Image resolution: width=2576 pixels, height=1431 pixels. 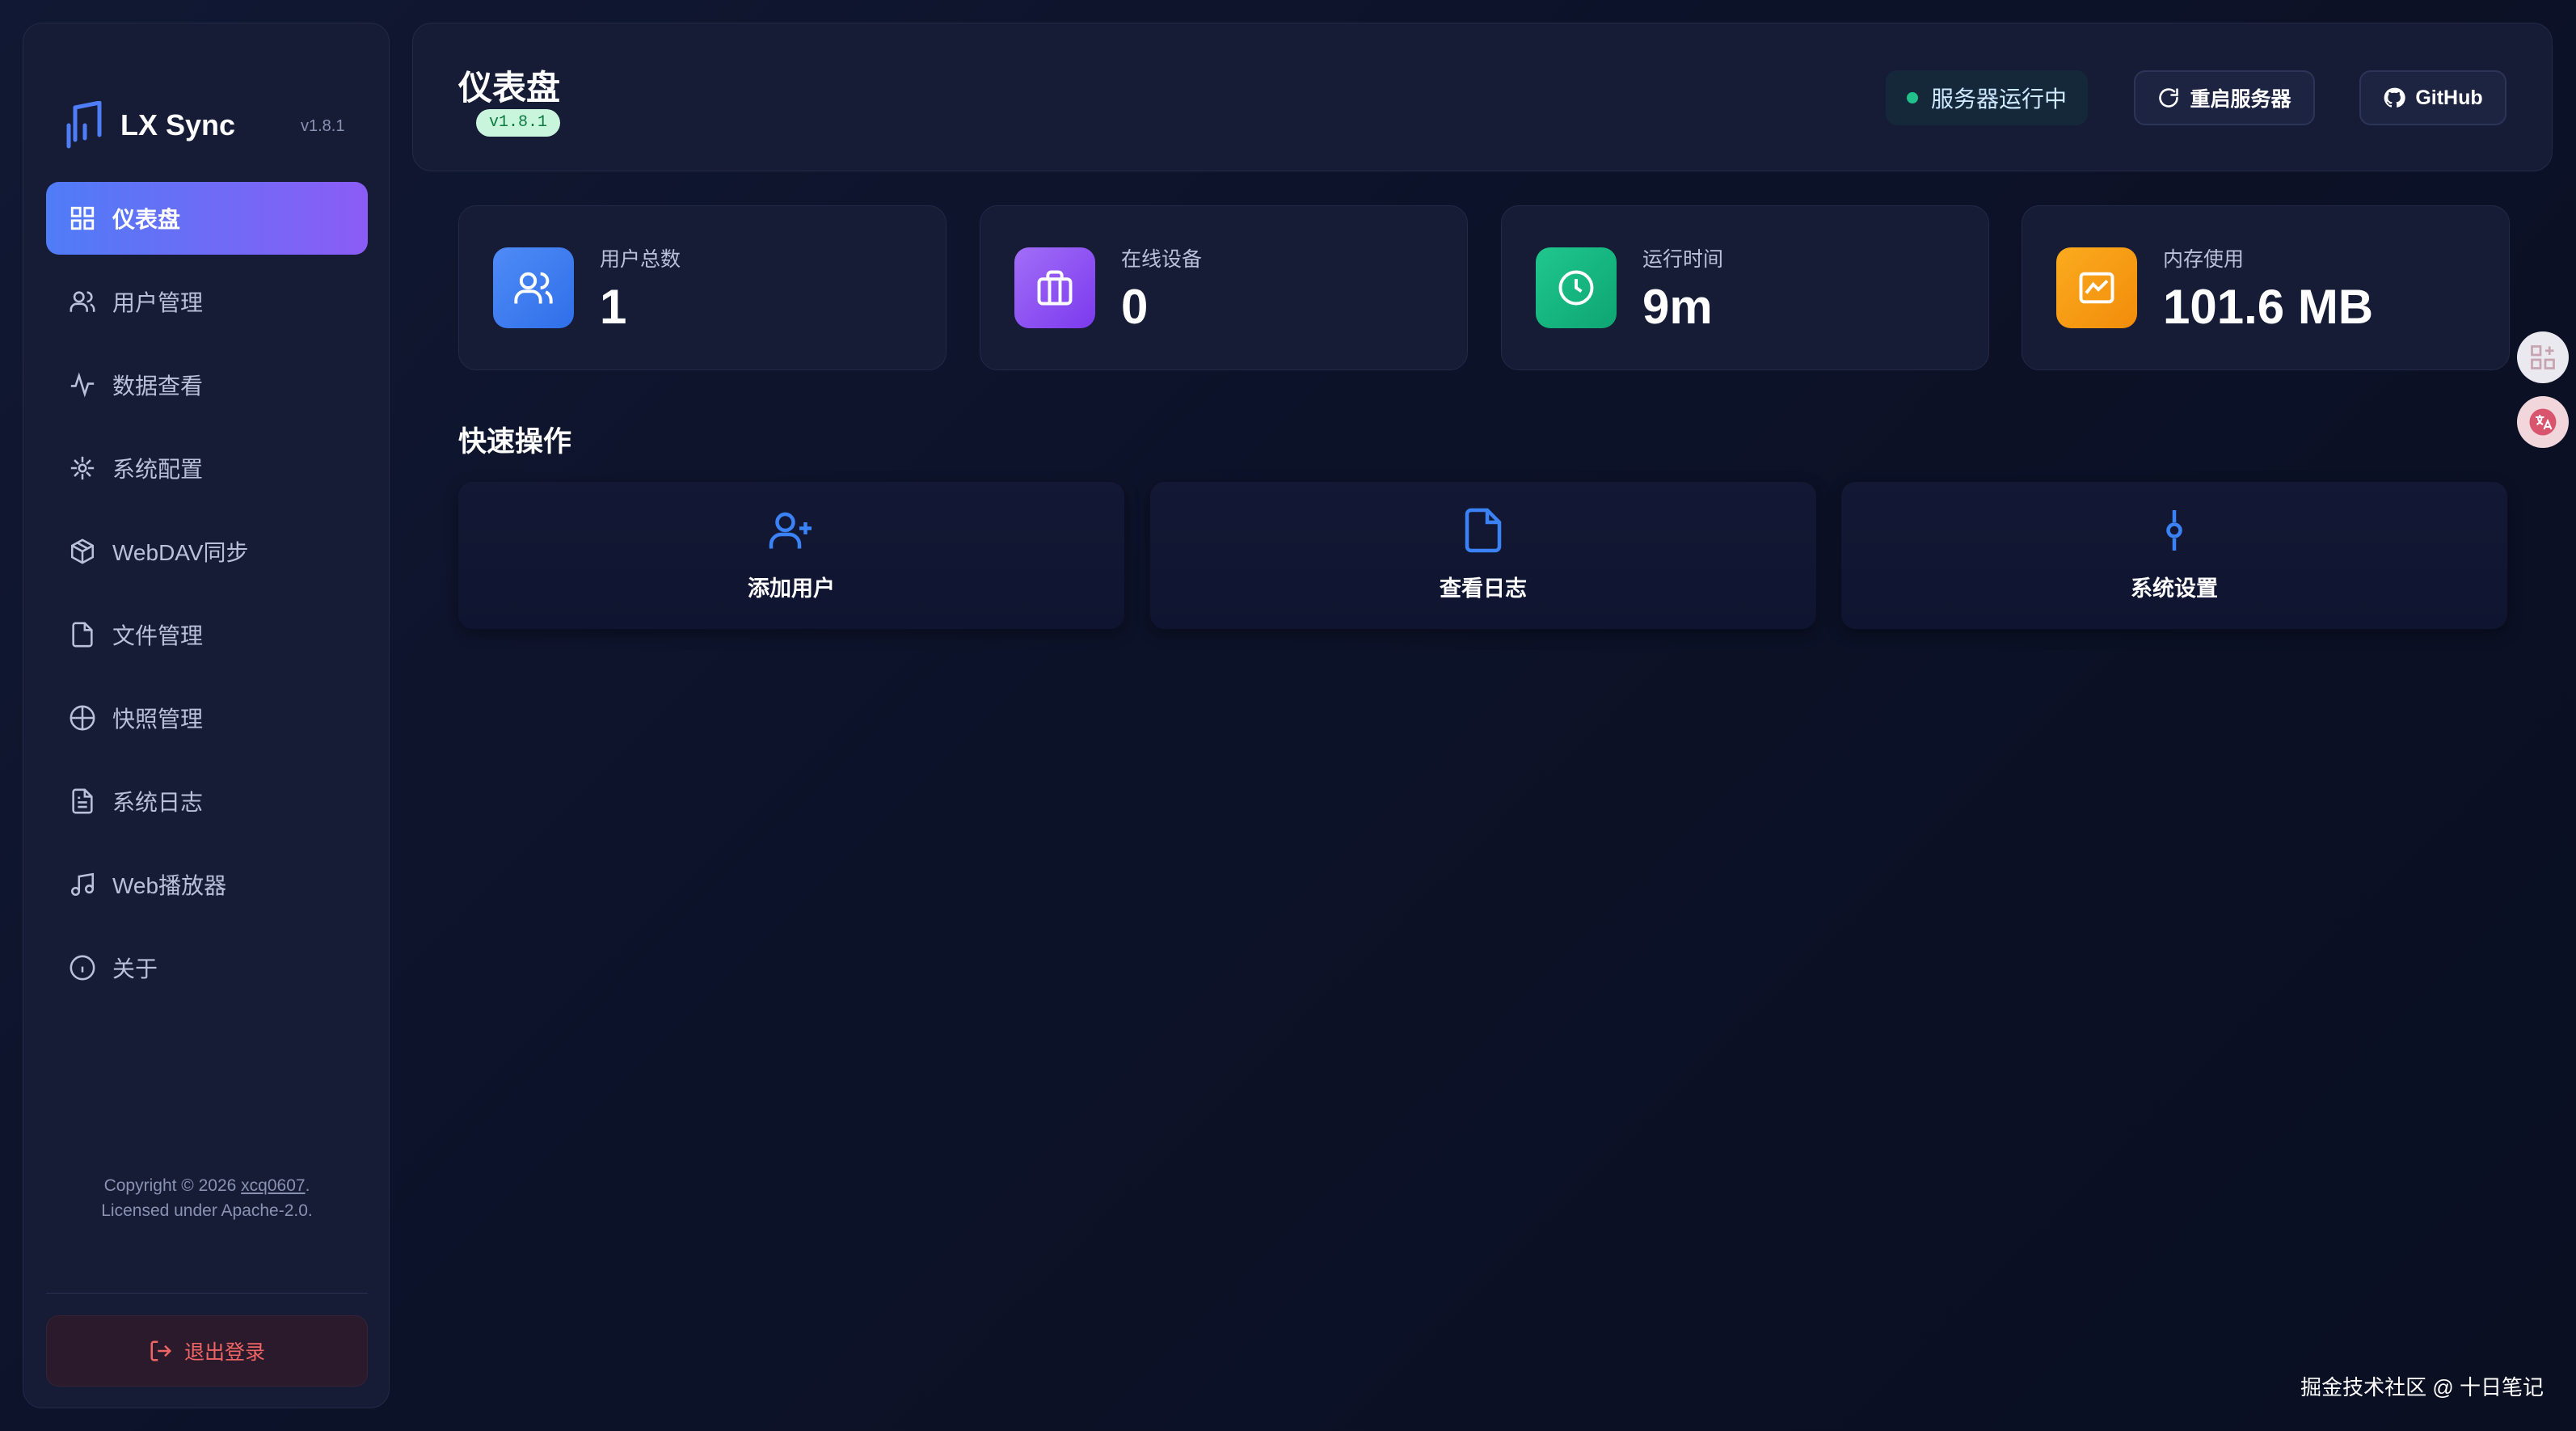 What do you see at coordinates (273, 1185) in the screenshot?
I see `copyright-author-link: xcq0607` at bounding box center [273, 1185].